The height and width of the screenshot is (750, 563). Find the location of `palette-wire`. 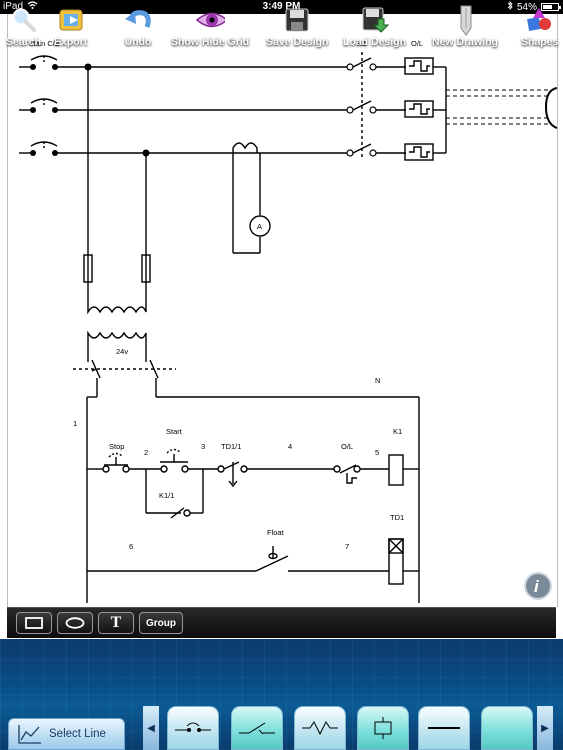

palette-wire is located at coordinates (444, 728).